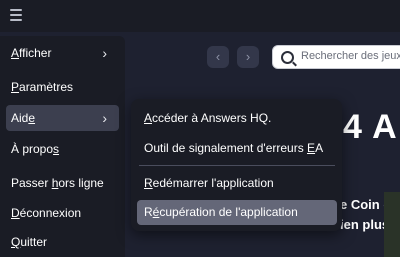  What do you see at coordinates (46, 213) in the screenshot?
I see `menu-item-label: Déconnexion` at bounding box center [46, 213].